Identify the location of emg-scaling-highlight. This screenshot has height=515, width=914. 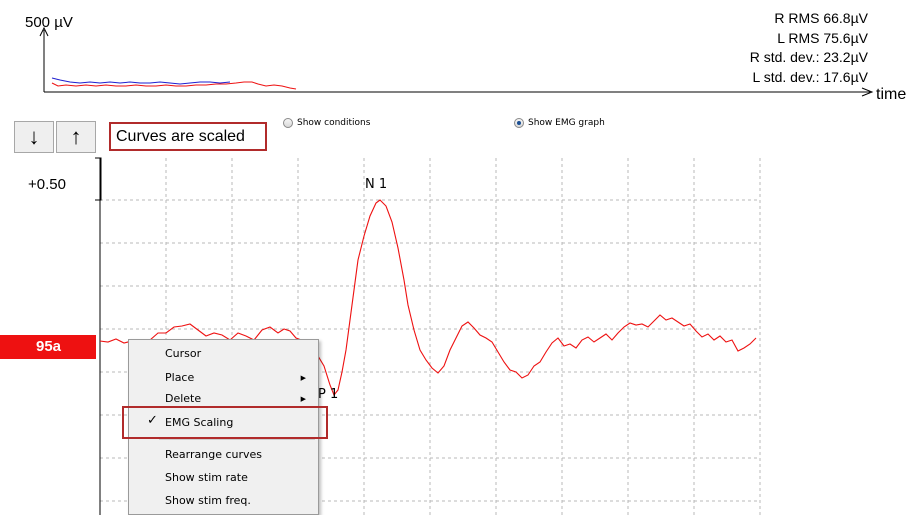
(225, 422).